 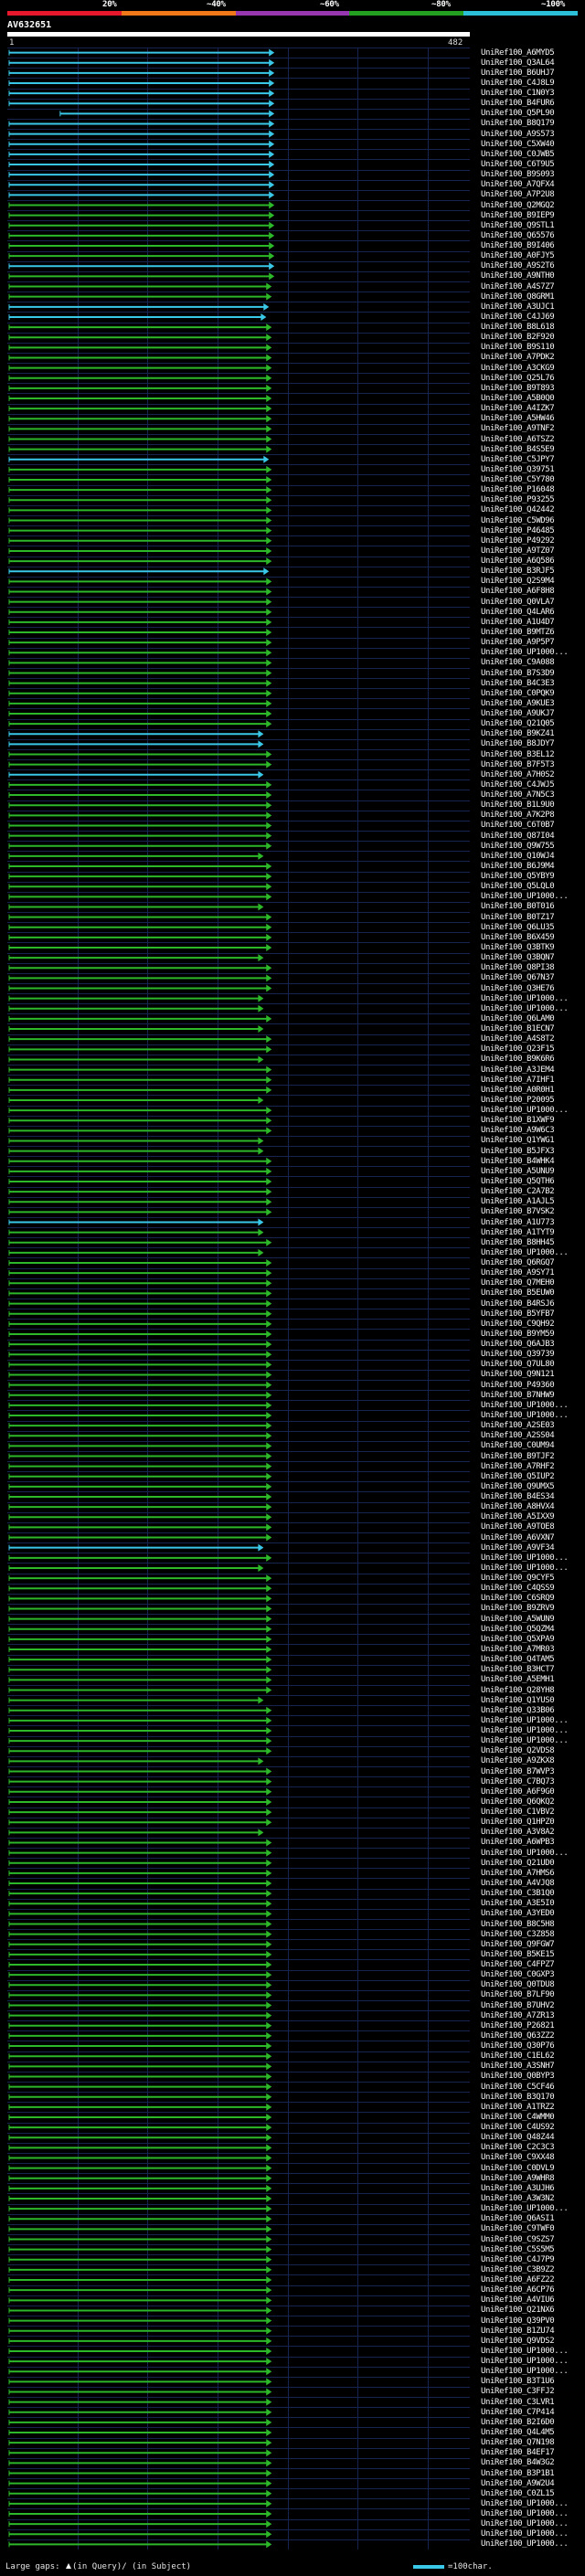 I want to click on hit-id-label: UniRef100_P26821, so click(x=518, y=2025).